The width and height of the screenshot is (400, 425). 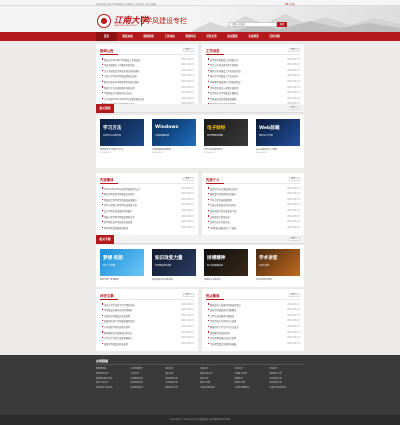 I want to click on card-caption: Web前端开发入门课程, so click(x=267, y=150).